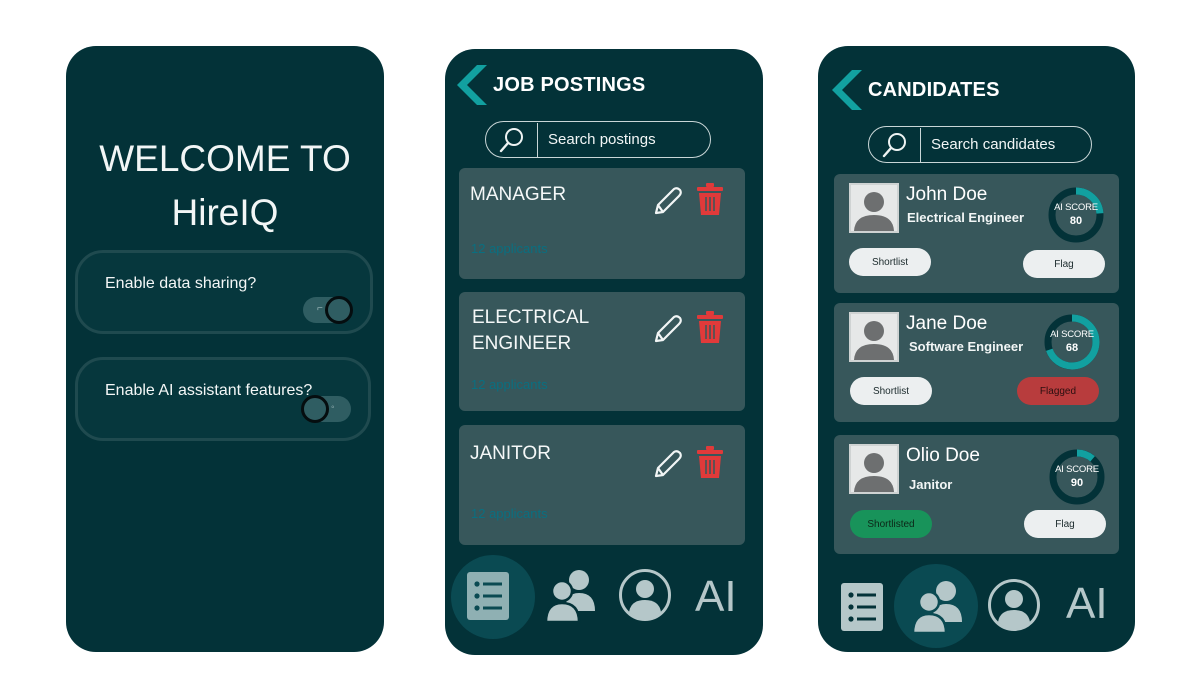 This screenshot has width=1201, height=676. What do you see at coordinates (1058, 391) in the screenshot?
I see `flagged-button: Flagged` at bounding box center [1058, 391].